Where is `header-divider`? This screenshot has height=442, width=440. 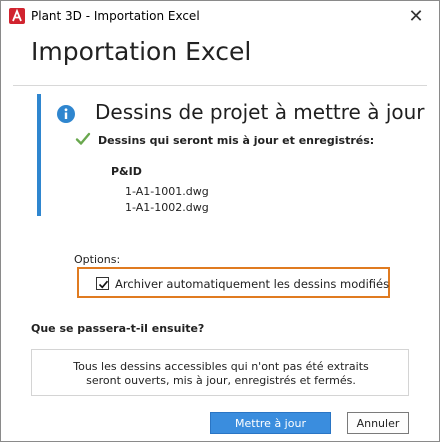
header-divider is located at coordinates (220, 85).